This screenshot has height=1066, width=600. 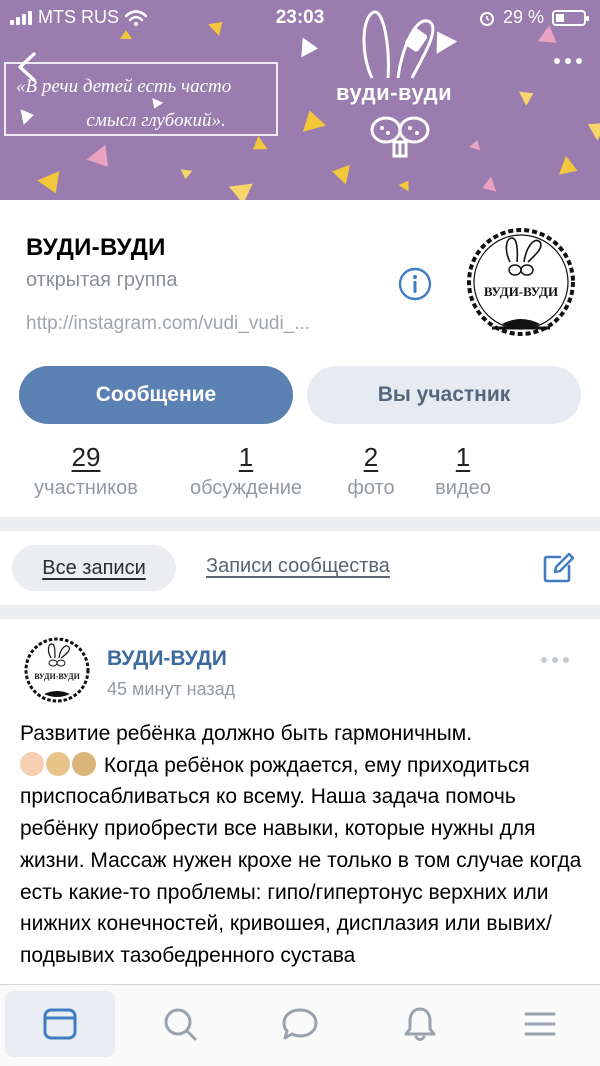 I want to click on tab-news, so click(x=60, y=1024).